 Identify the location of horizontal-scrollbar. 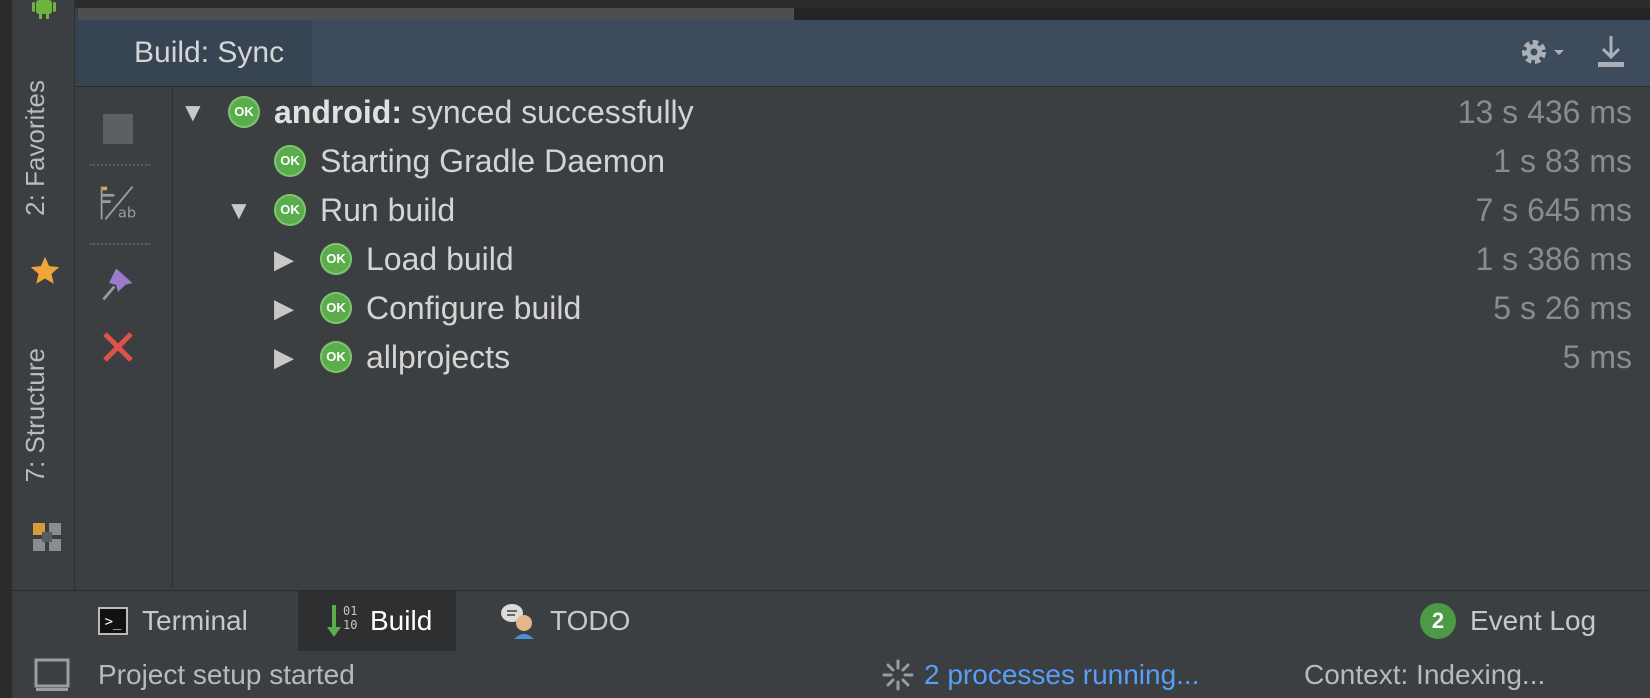
(436, 14).